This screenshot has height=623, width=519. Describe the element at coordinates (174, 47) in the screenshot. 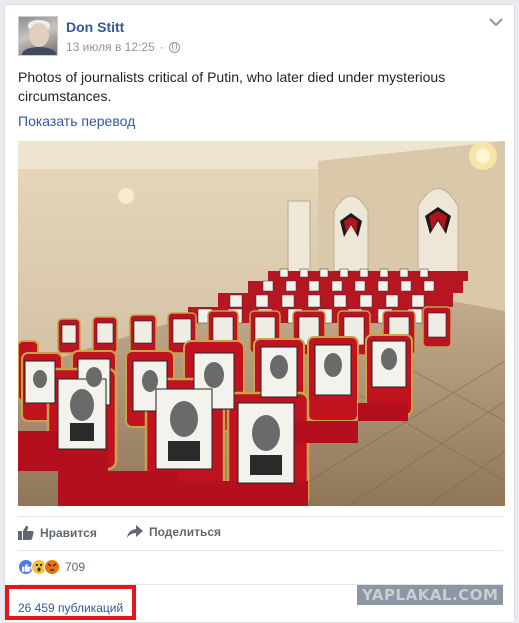

I see `globe-icon` at that location.